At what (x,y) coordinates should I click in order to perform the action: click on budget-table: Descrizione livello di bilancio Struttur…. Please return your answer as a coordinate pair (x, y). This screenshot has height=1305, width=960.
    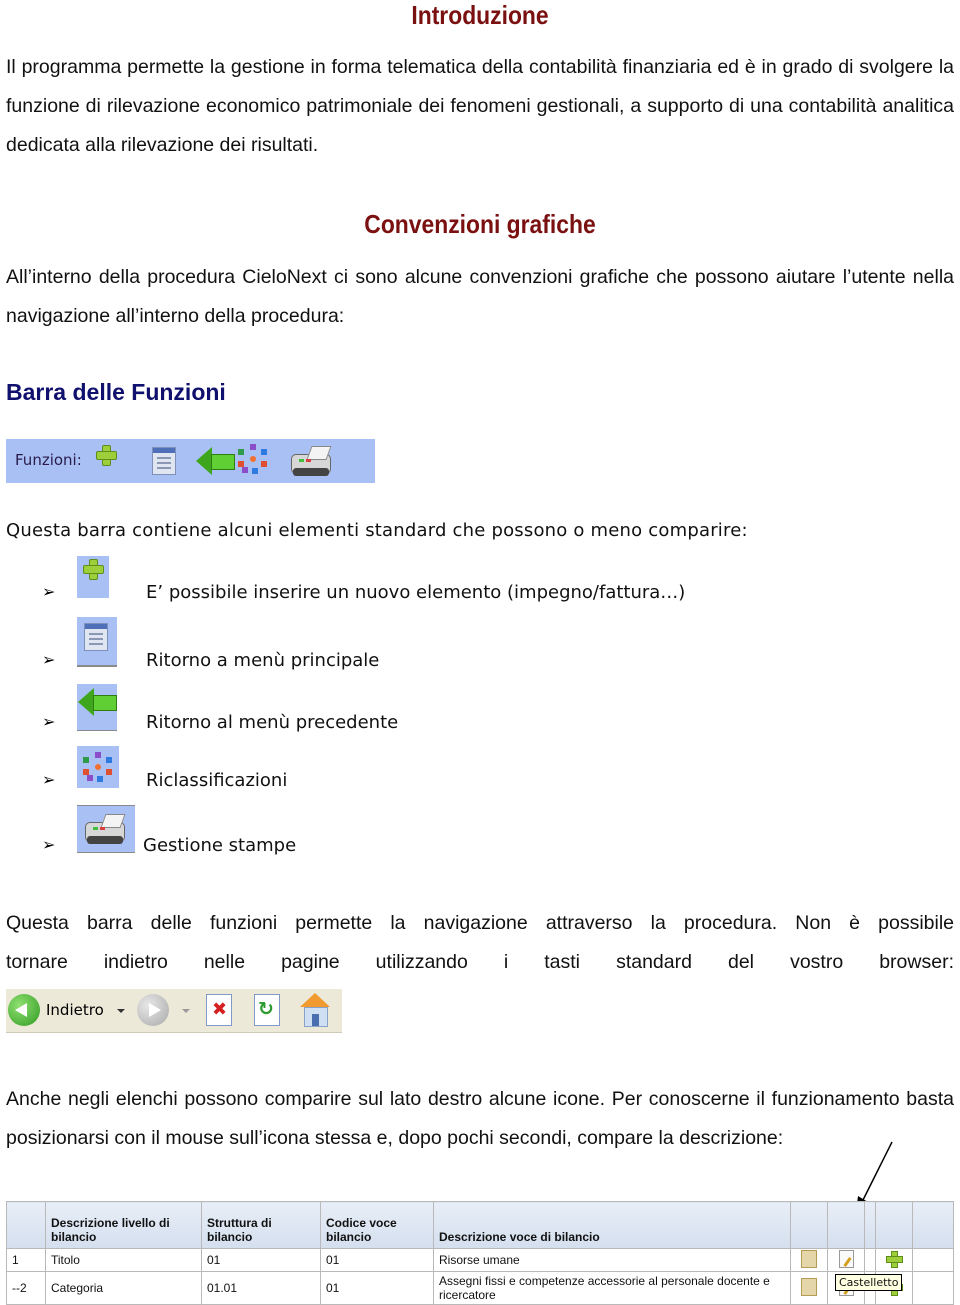
    Looking at the image, I should click on (480, 1253).